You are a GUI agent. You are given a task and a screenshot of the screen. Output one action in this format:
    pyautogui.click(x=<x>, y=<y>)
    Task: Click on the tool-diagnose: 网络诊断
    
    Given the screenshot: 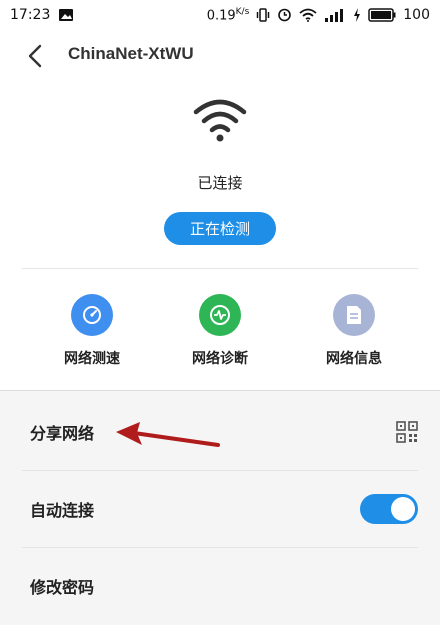 What is the action you would take?
    pyautogui.click(x=220, y=331)
    